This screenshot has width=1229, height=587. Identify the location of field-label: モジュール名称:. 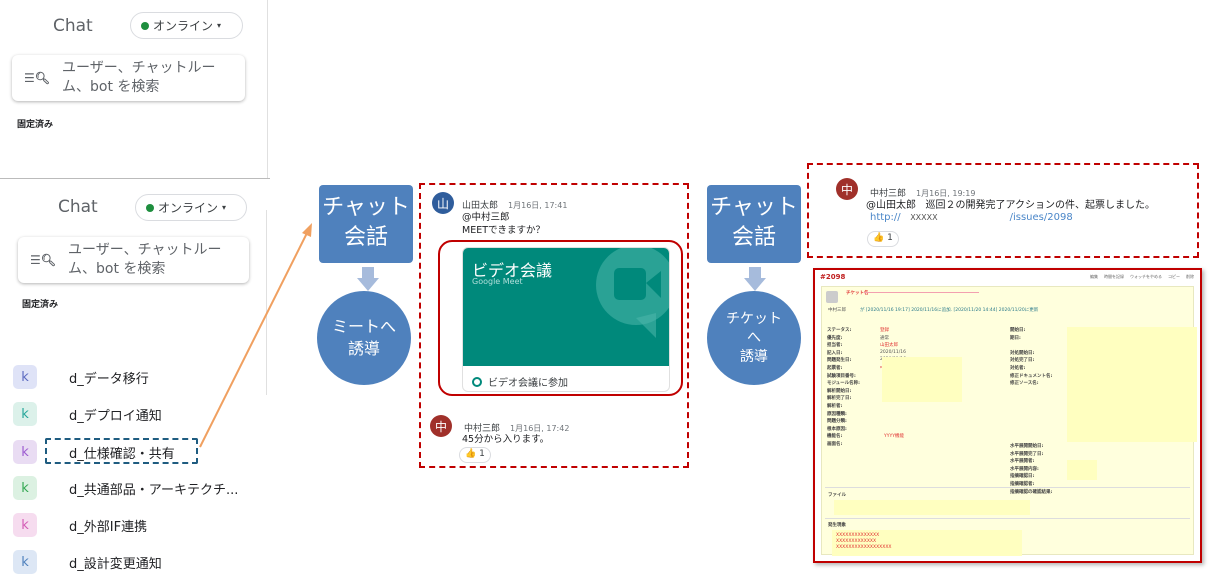
(843, 384).